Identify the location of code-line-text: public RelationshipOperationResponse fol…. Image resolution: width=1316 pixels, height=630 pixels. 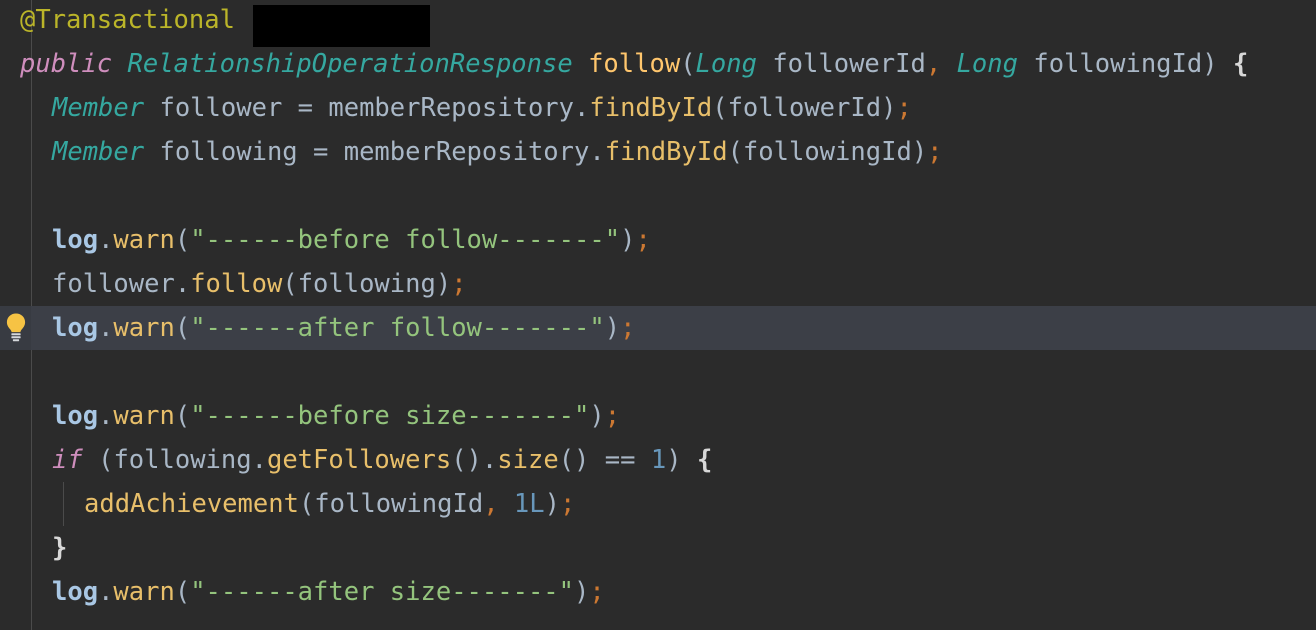
(624, 64).